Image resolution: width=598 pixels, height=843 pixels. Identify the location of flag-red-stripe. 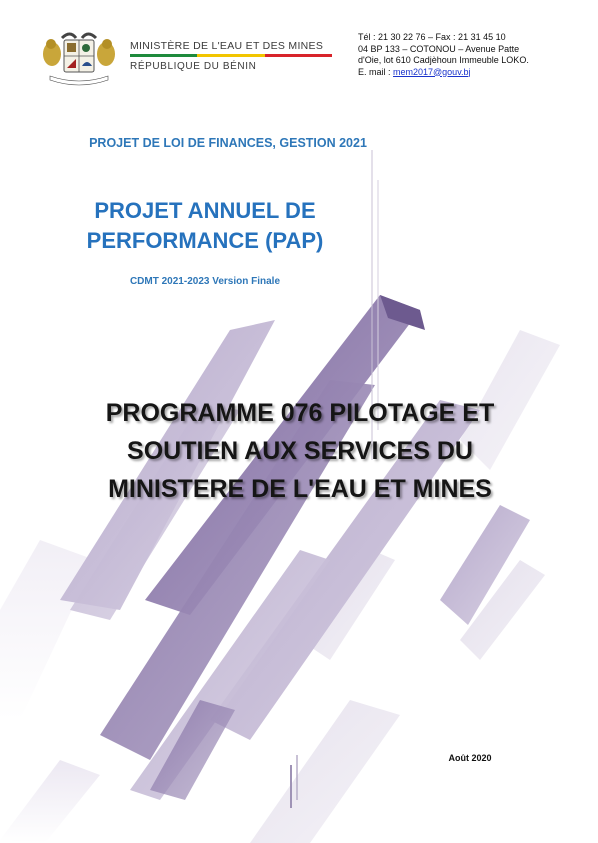
(298, 55).